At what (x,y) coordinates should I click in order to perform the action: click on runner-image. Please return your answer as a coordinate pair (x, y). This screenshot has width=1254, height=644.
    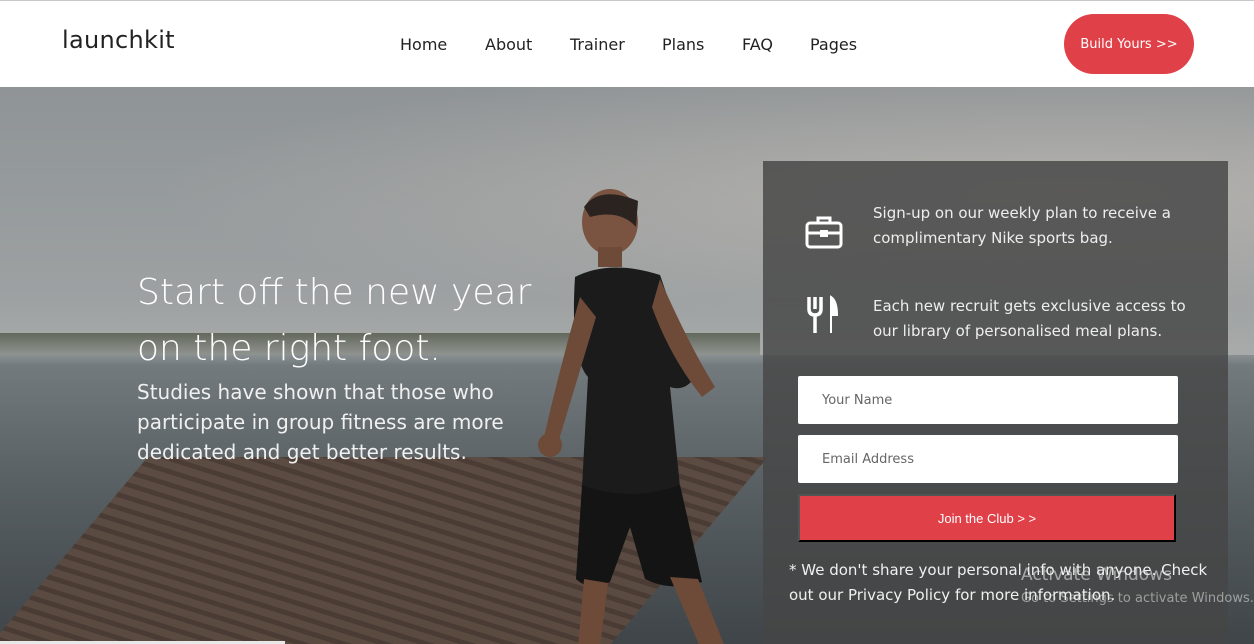
    Looking at the image, I should click on (631, 416).